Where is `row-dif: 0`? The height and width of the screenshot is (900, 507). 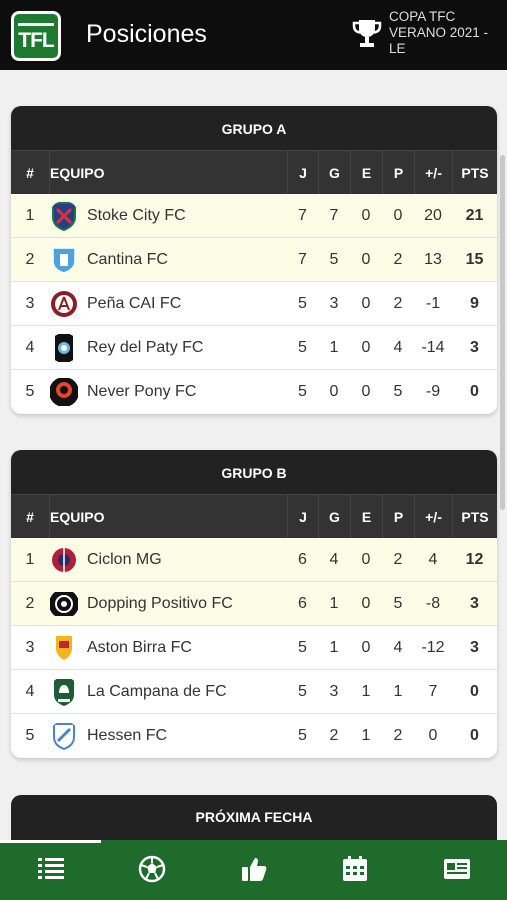 row-dif: 0 is located at coordinates (433, 735).